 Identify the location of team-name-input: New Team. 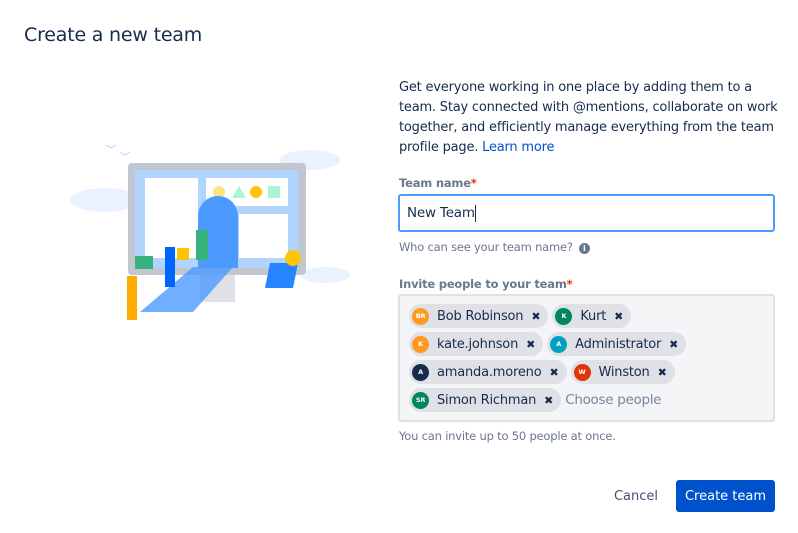
(586, 213).